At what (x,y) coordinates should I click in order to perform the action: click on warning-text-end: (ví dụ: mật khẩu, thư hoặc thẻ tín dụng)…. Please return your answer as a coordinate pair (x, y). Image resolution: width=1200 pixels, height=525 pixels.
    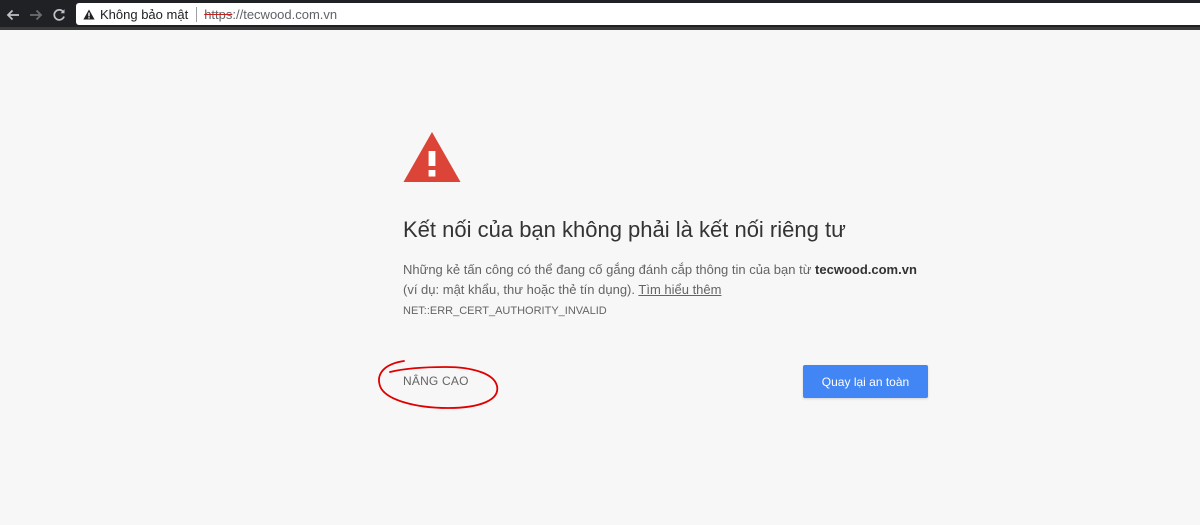
    Looking at the image, I should click on (521, 289).